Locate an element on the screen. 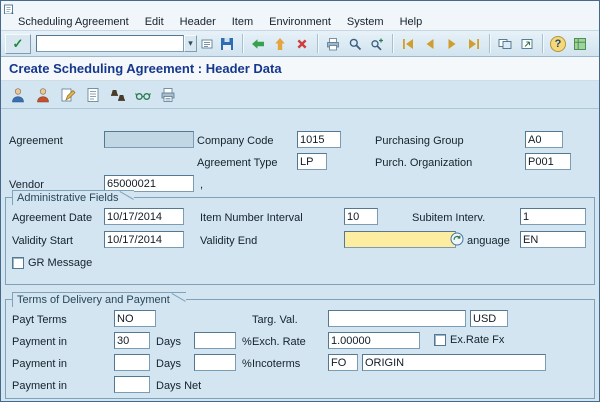 The width and height of the screenshot is (600, 402). customize-icon is located at coordinates (580, 44).